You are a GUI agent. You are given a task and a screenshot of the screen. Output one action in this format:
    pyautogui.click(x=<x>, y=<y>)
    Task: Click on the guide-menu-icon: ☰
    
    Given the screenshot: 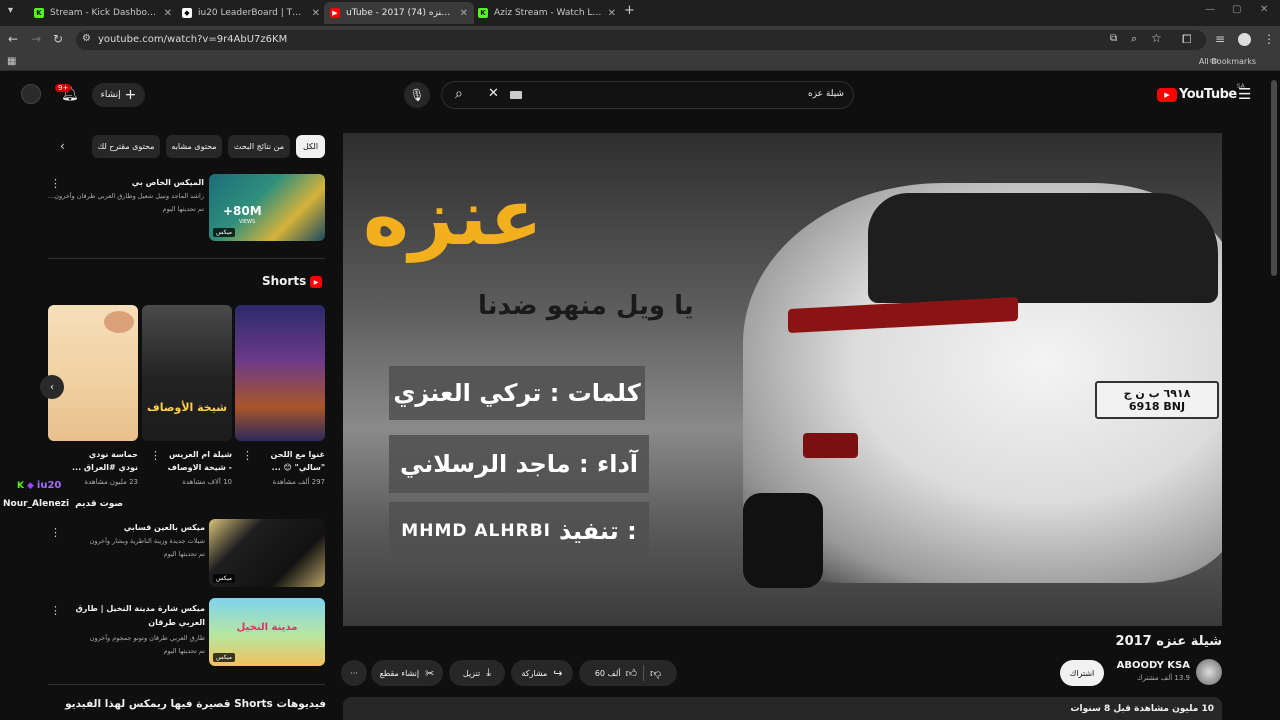 What is the action you would take?
    pyautogui.click(x=1244, y=94)
    